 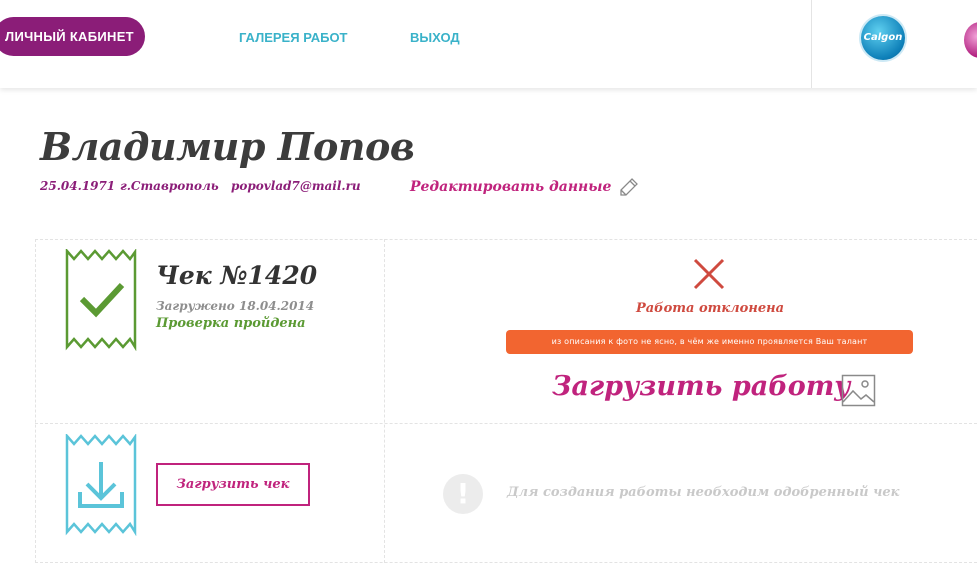 What do you see at coordinates (435, 37) in the screenshot?
I see `nav-logout-link: ВЫХОД` at bounding box center [435, 37].